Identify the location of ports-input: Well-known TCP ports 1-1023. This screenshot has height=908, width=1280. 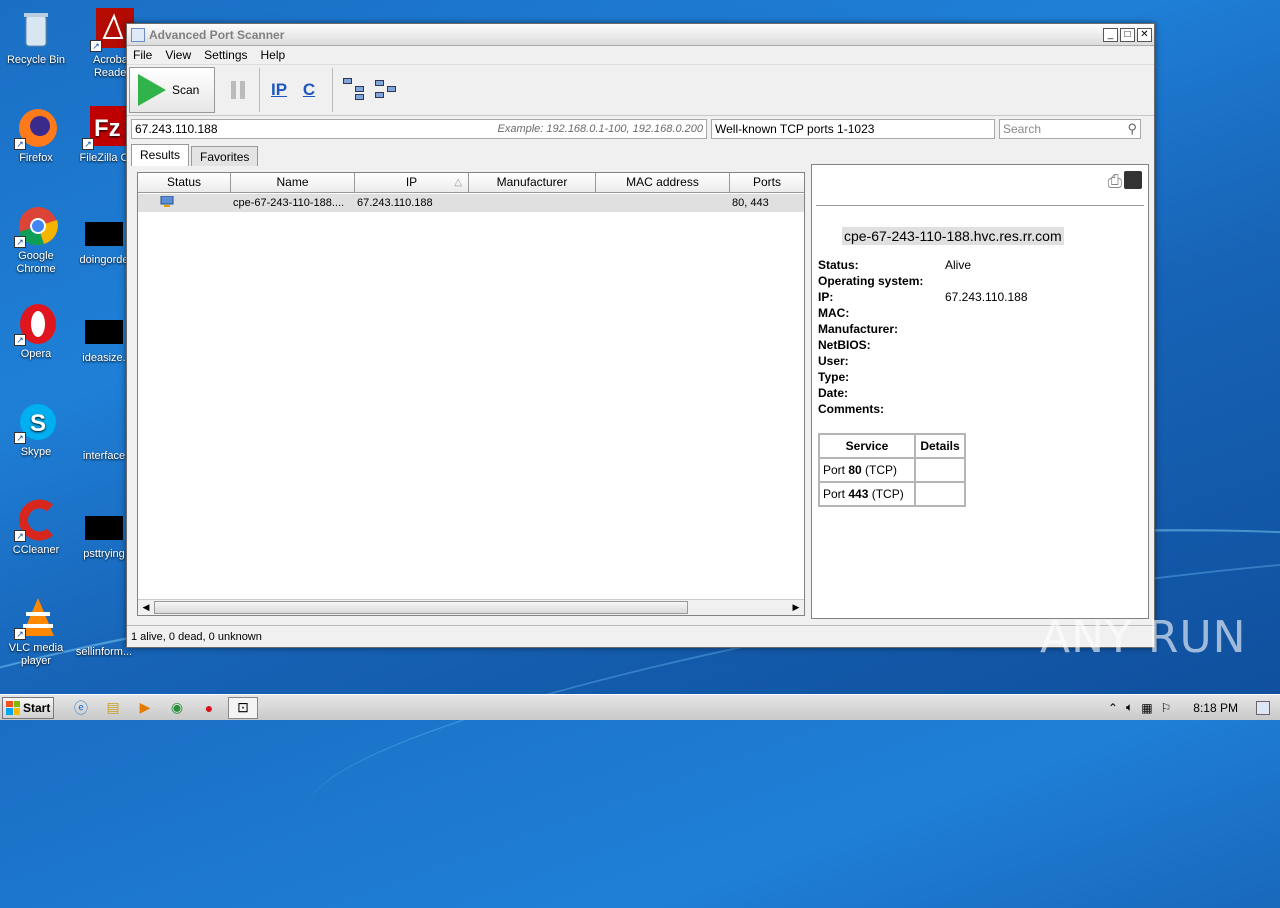
(853, 129).